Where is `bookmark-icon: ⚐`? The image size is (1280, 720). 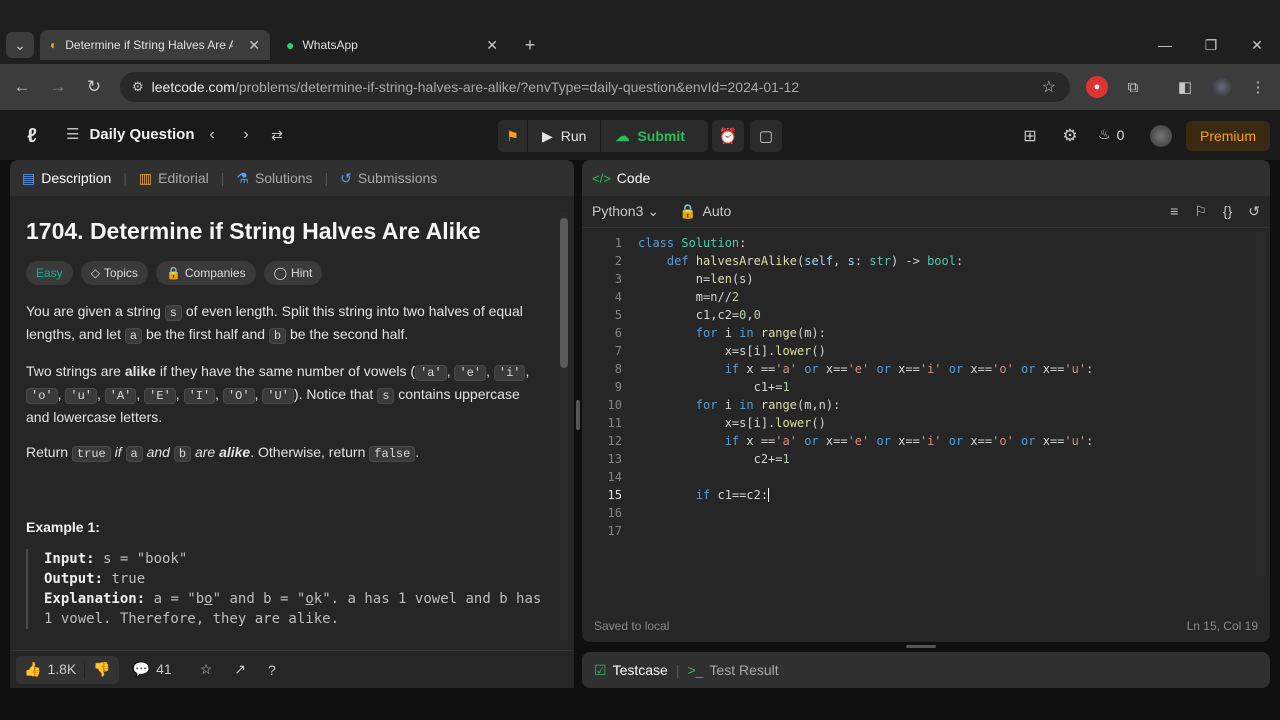 bookmark-icon: ⚐ is located at coordinates (1200, 211).